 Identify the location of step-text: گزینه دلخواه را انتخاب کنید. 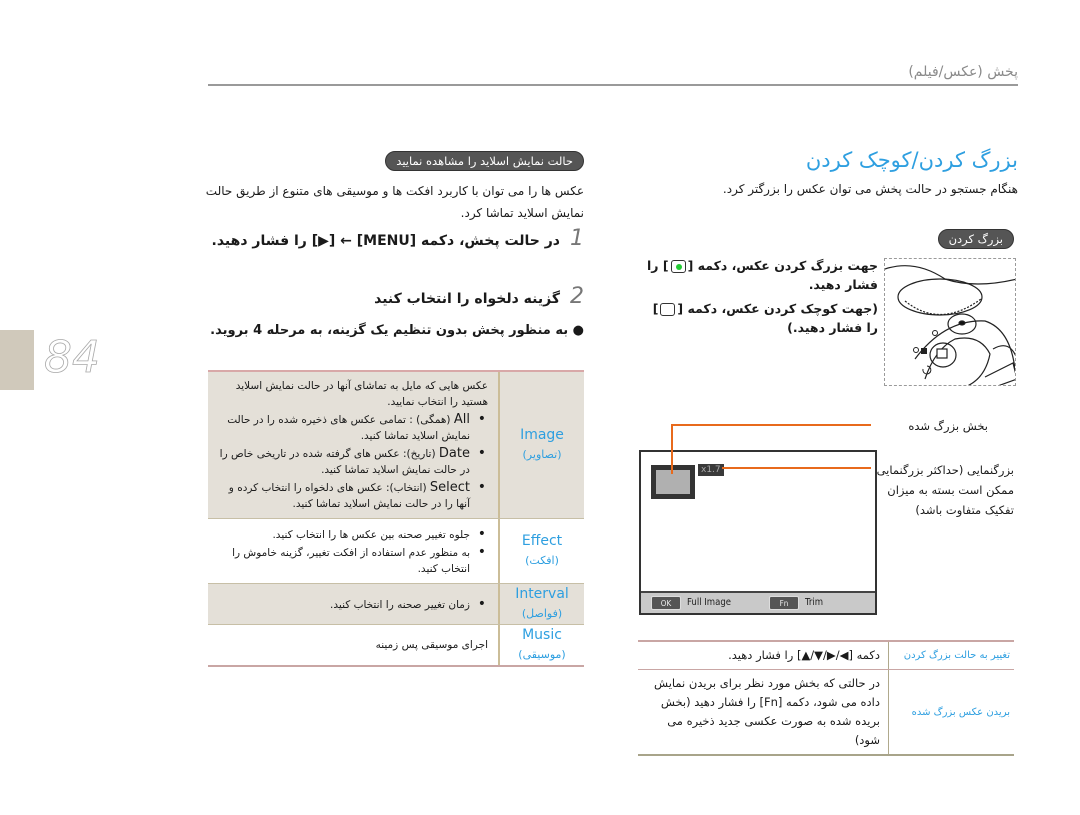
(467, 299).